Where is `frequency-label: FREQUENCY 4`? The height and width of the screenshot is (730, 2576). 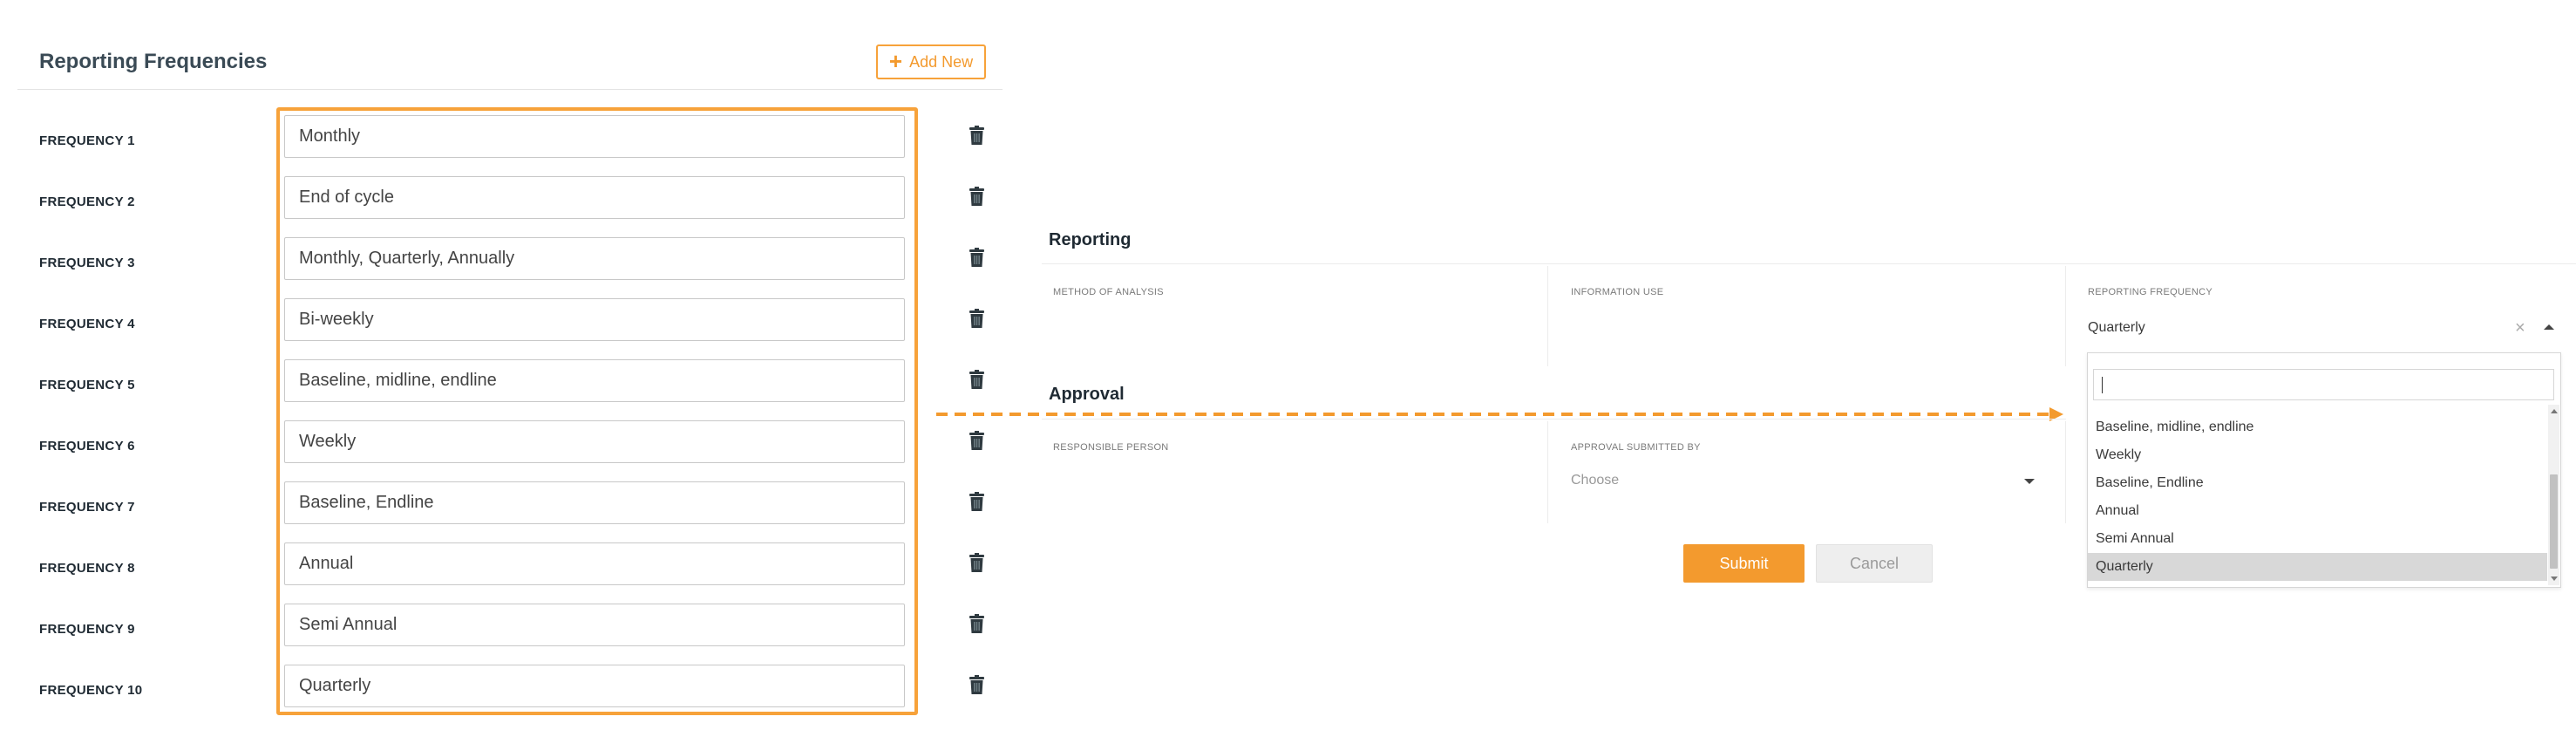
frequency-label: FREQUENCY 4 is located at coordinates (87, 324).